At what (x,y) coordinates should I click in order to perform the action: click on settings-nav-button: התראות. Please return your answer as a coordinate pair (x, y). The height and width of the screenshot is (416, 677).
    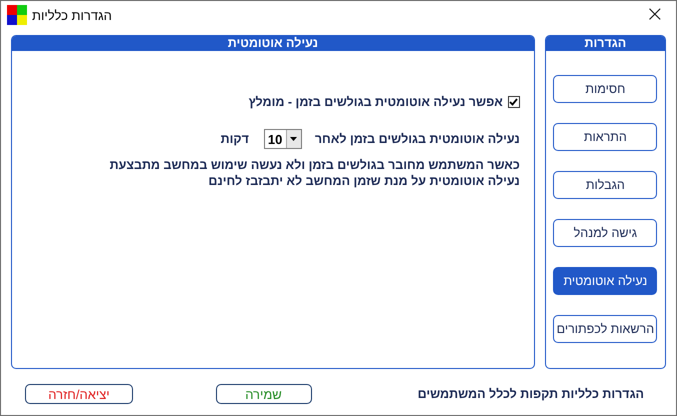
    Looking at the image, I should click on (605, 137).